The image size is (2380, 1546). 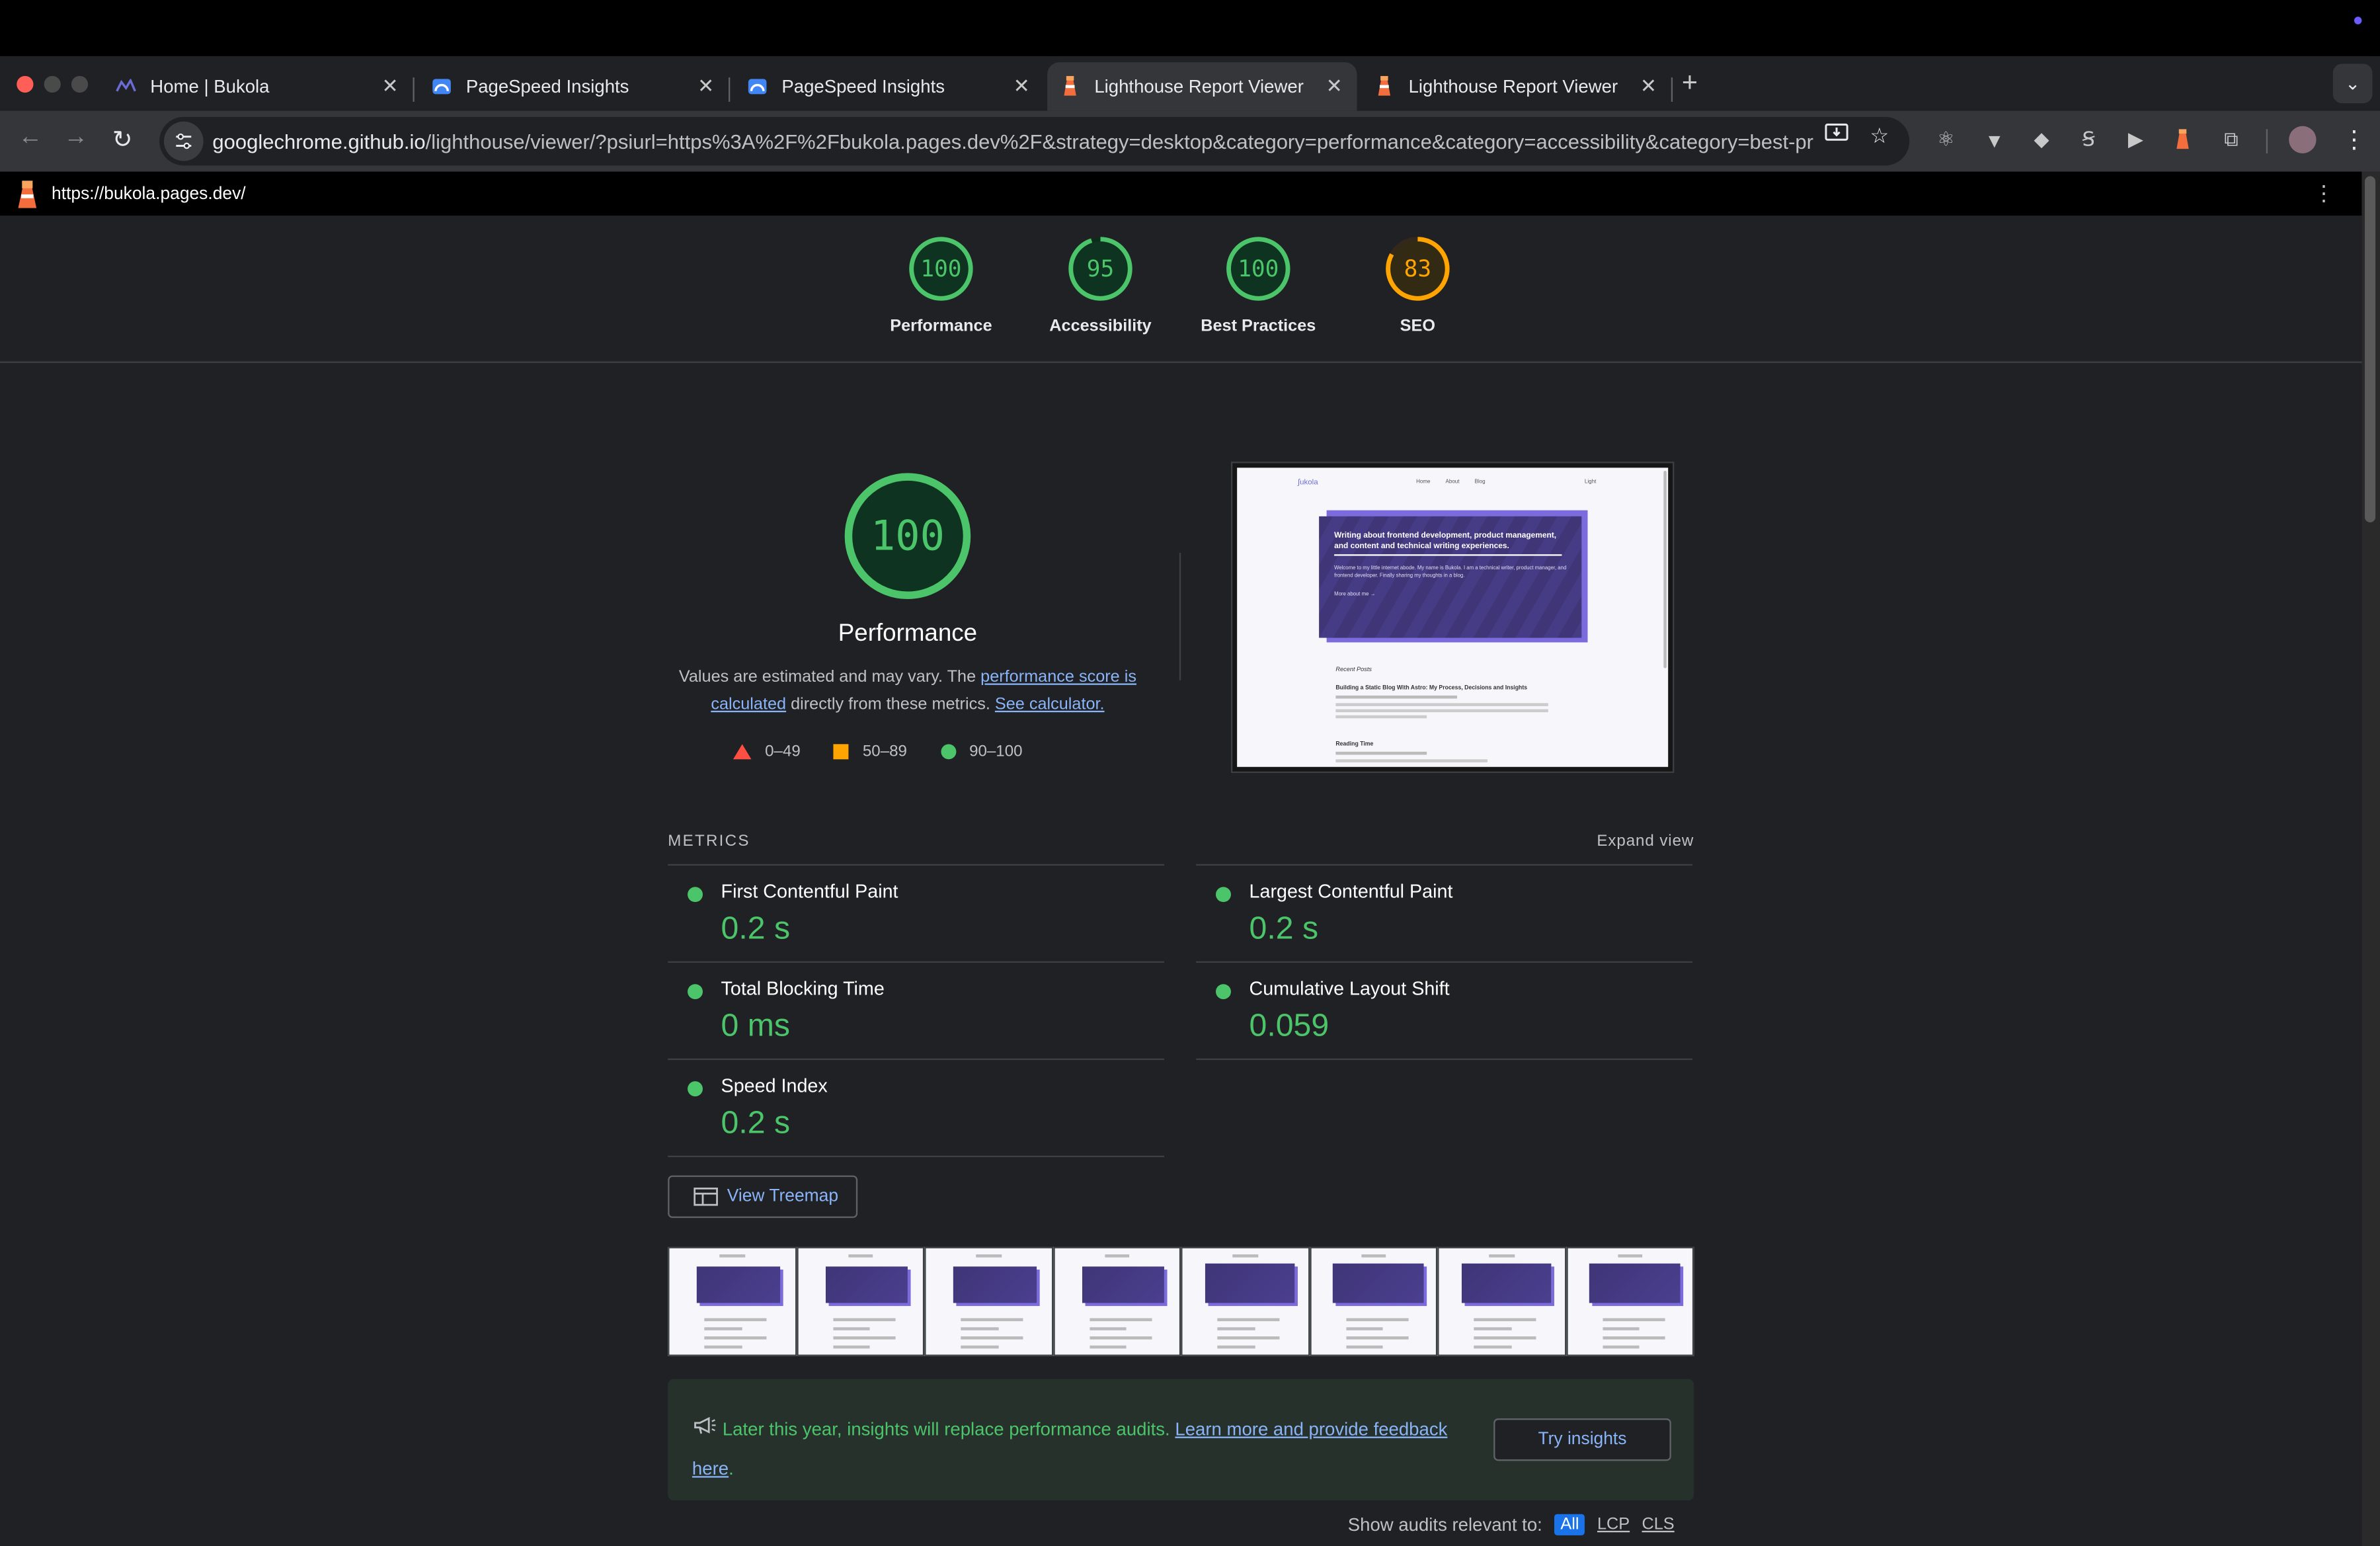 I want to click on gauge-score: 100, so click(x=908, y=535).